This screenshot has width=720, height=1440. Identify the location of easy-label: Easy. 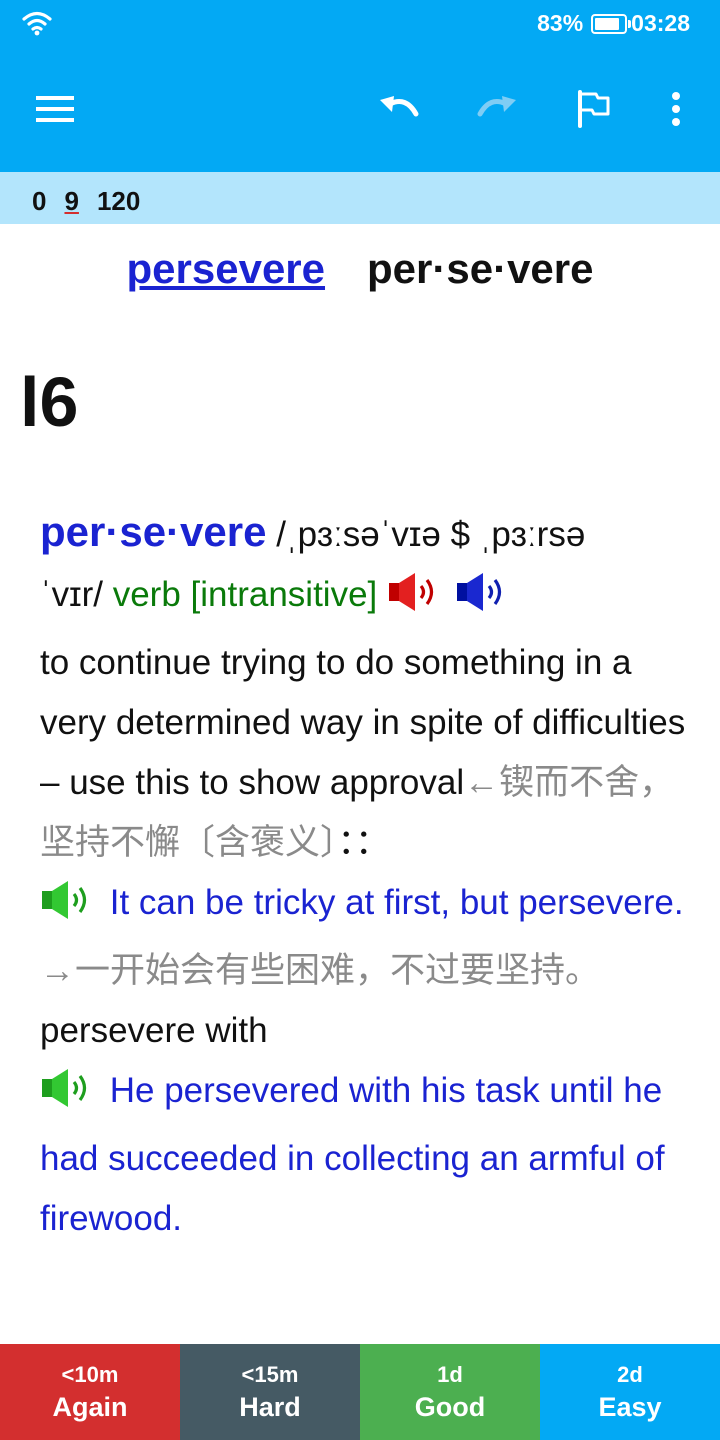
(630, 1406).